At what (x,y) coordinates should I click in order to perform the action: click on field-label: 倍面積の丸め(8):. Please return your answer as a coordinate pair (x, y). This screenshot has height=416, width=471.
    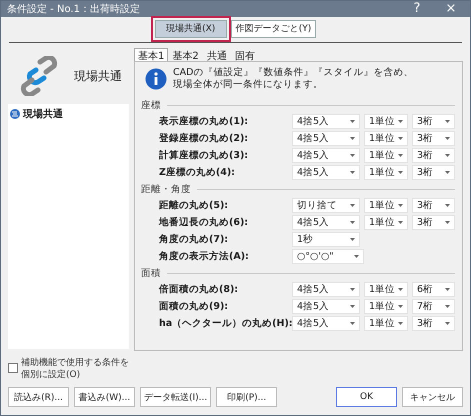
    Looking at the image, I should click on (199, 289).